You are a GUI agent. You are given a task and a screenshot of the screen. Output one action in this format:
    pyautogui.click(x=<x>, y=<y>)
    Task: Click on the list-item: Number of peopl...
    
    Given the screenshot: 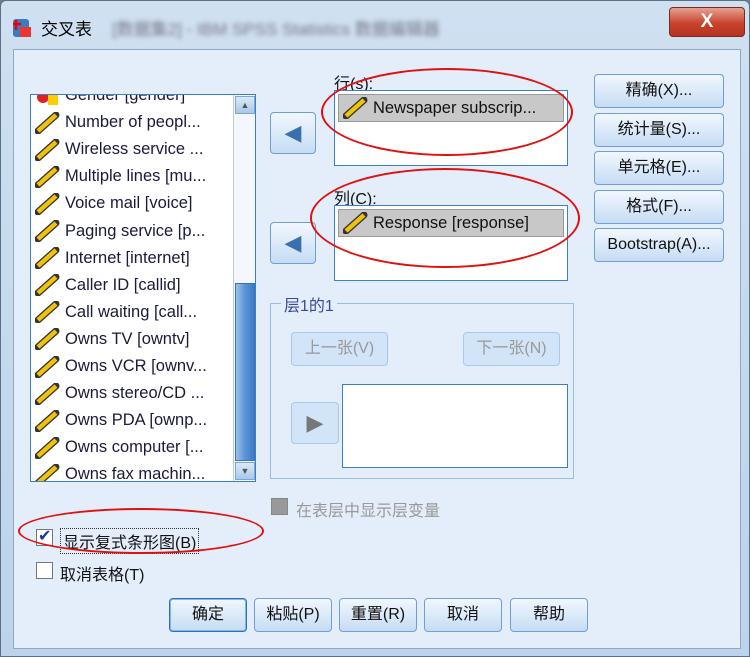 What is the action you would take?
    pyautogui.click(x=118, y=122)
    